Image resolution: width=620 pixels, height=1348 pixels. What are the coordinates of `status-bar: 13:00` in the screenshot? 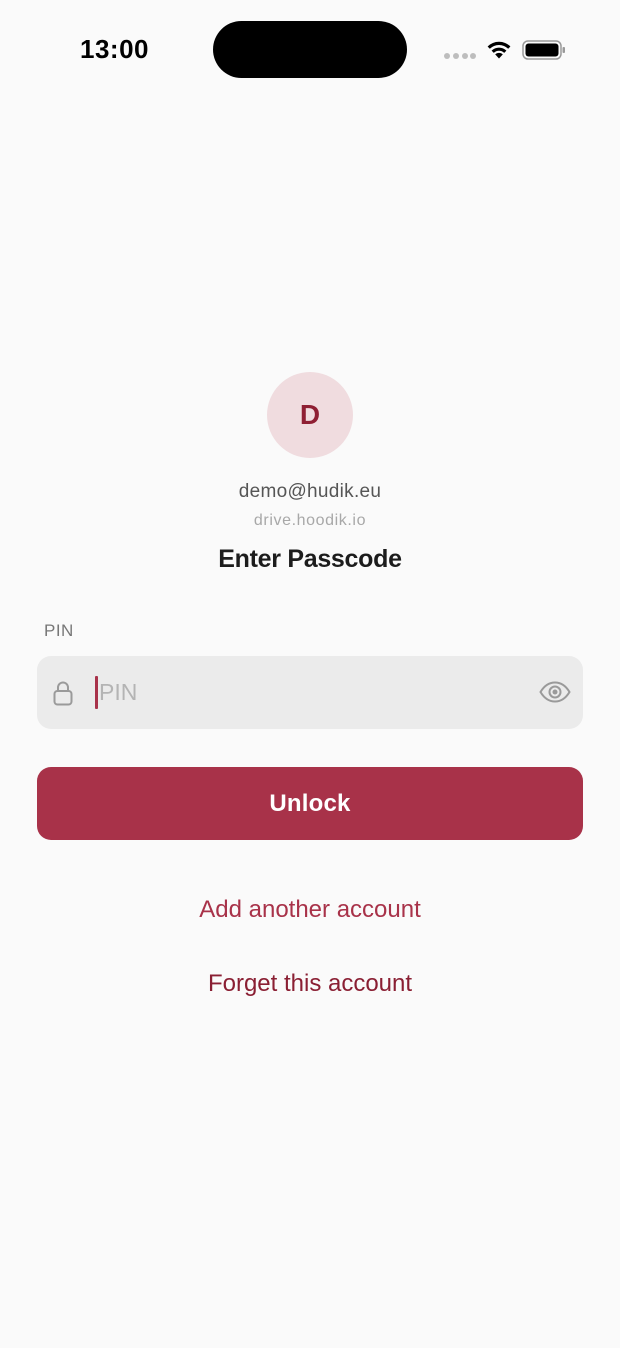 It's located at (310, 50).